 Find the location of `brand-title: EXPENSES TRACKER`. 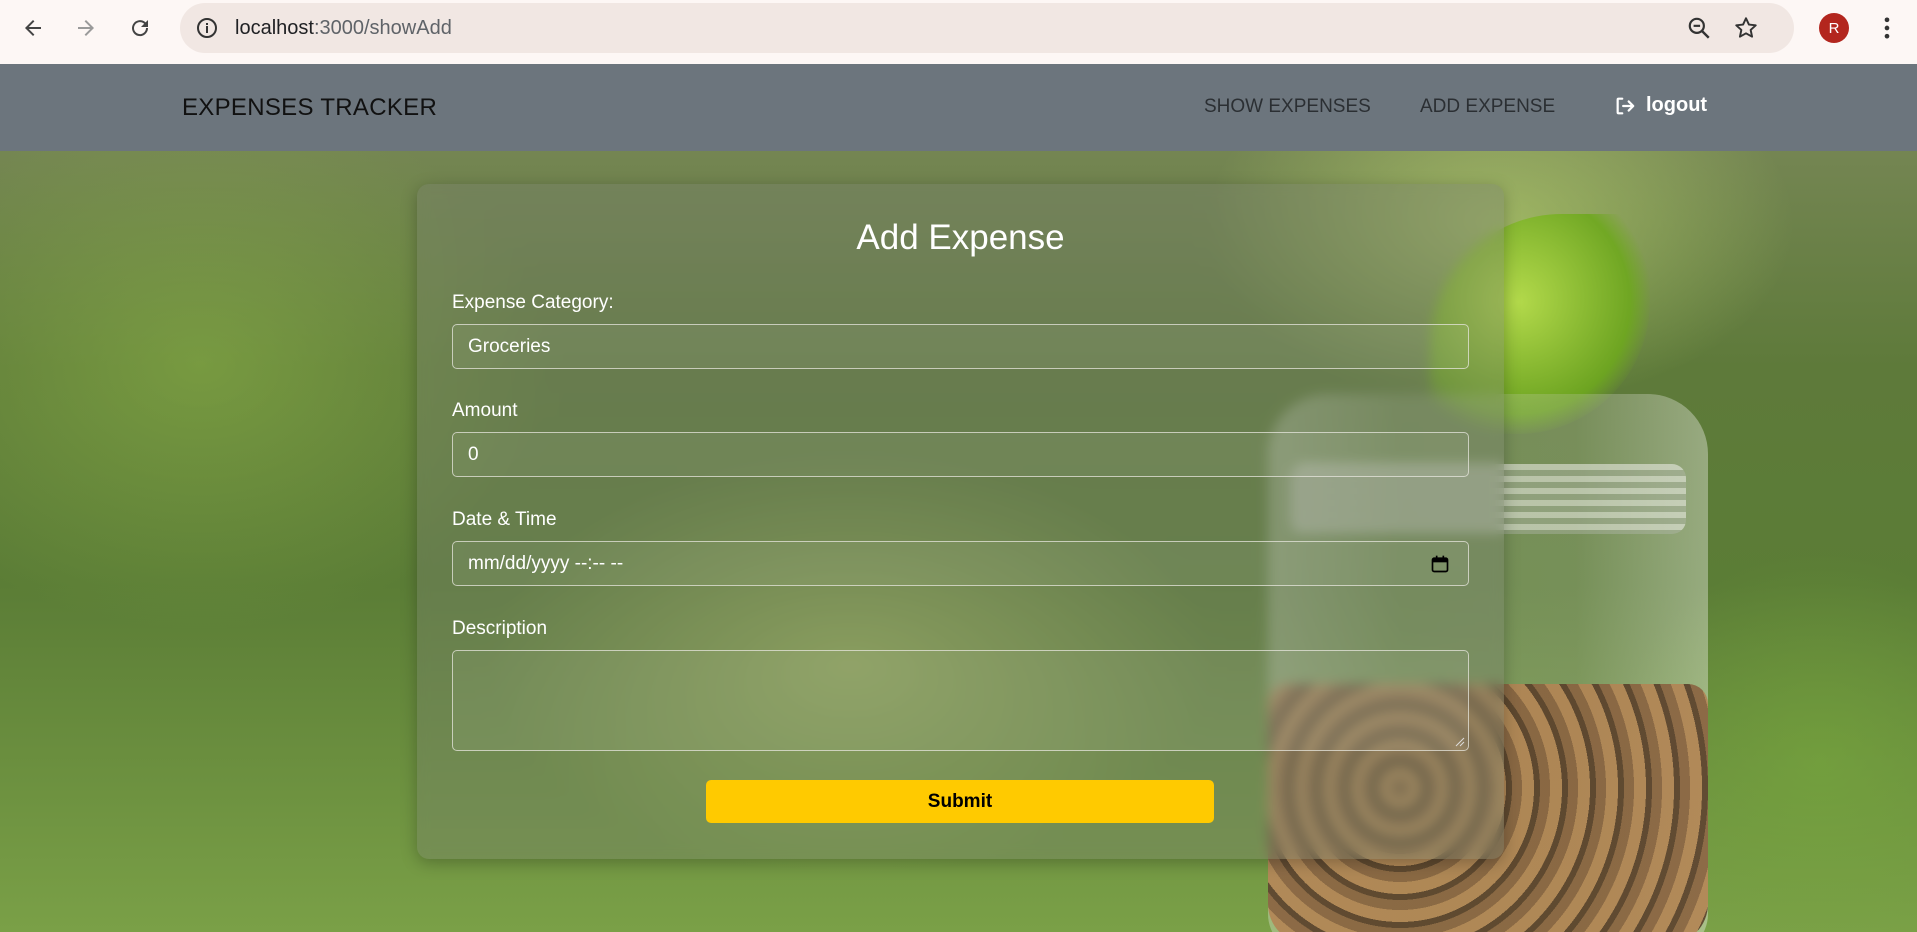

brand-title: EXPENSES TRACKER is located at coordinates (309, 108).